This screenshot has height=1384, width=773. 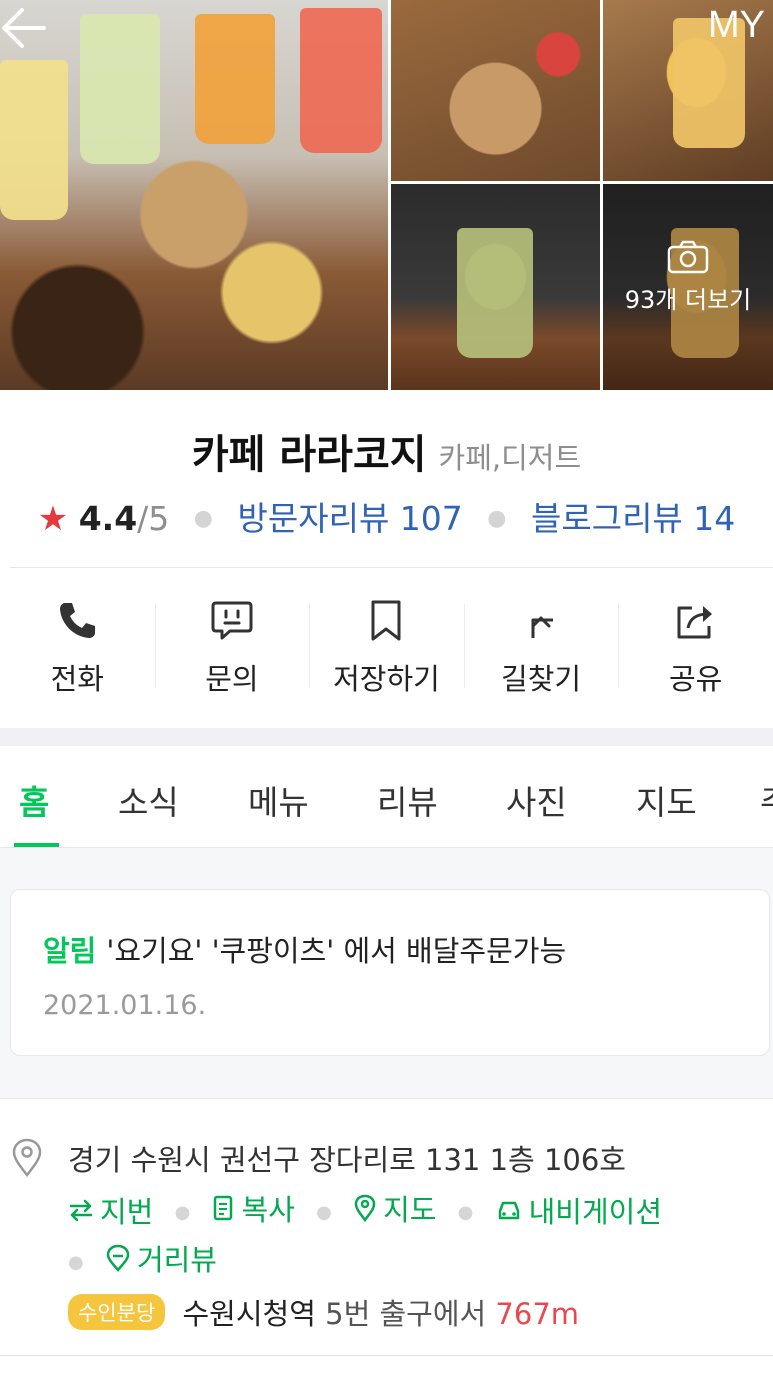 I want to click on swap-icon, so click(x=81, y=1210).